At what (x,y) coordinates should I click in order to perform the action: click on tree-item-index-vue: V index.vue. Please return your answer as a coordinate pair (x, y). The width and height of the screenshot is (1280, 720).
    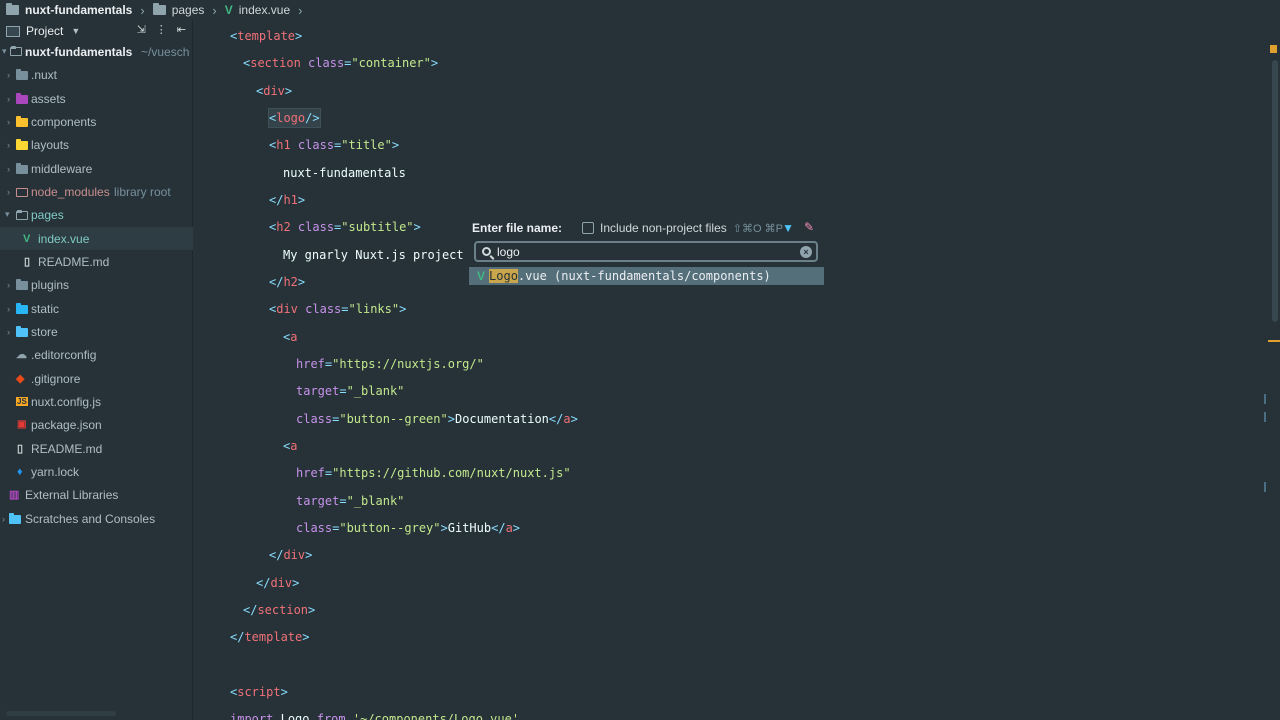
    Looking at the image, I should click on (96, 238).